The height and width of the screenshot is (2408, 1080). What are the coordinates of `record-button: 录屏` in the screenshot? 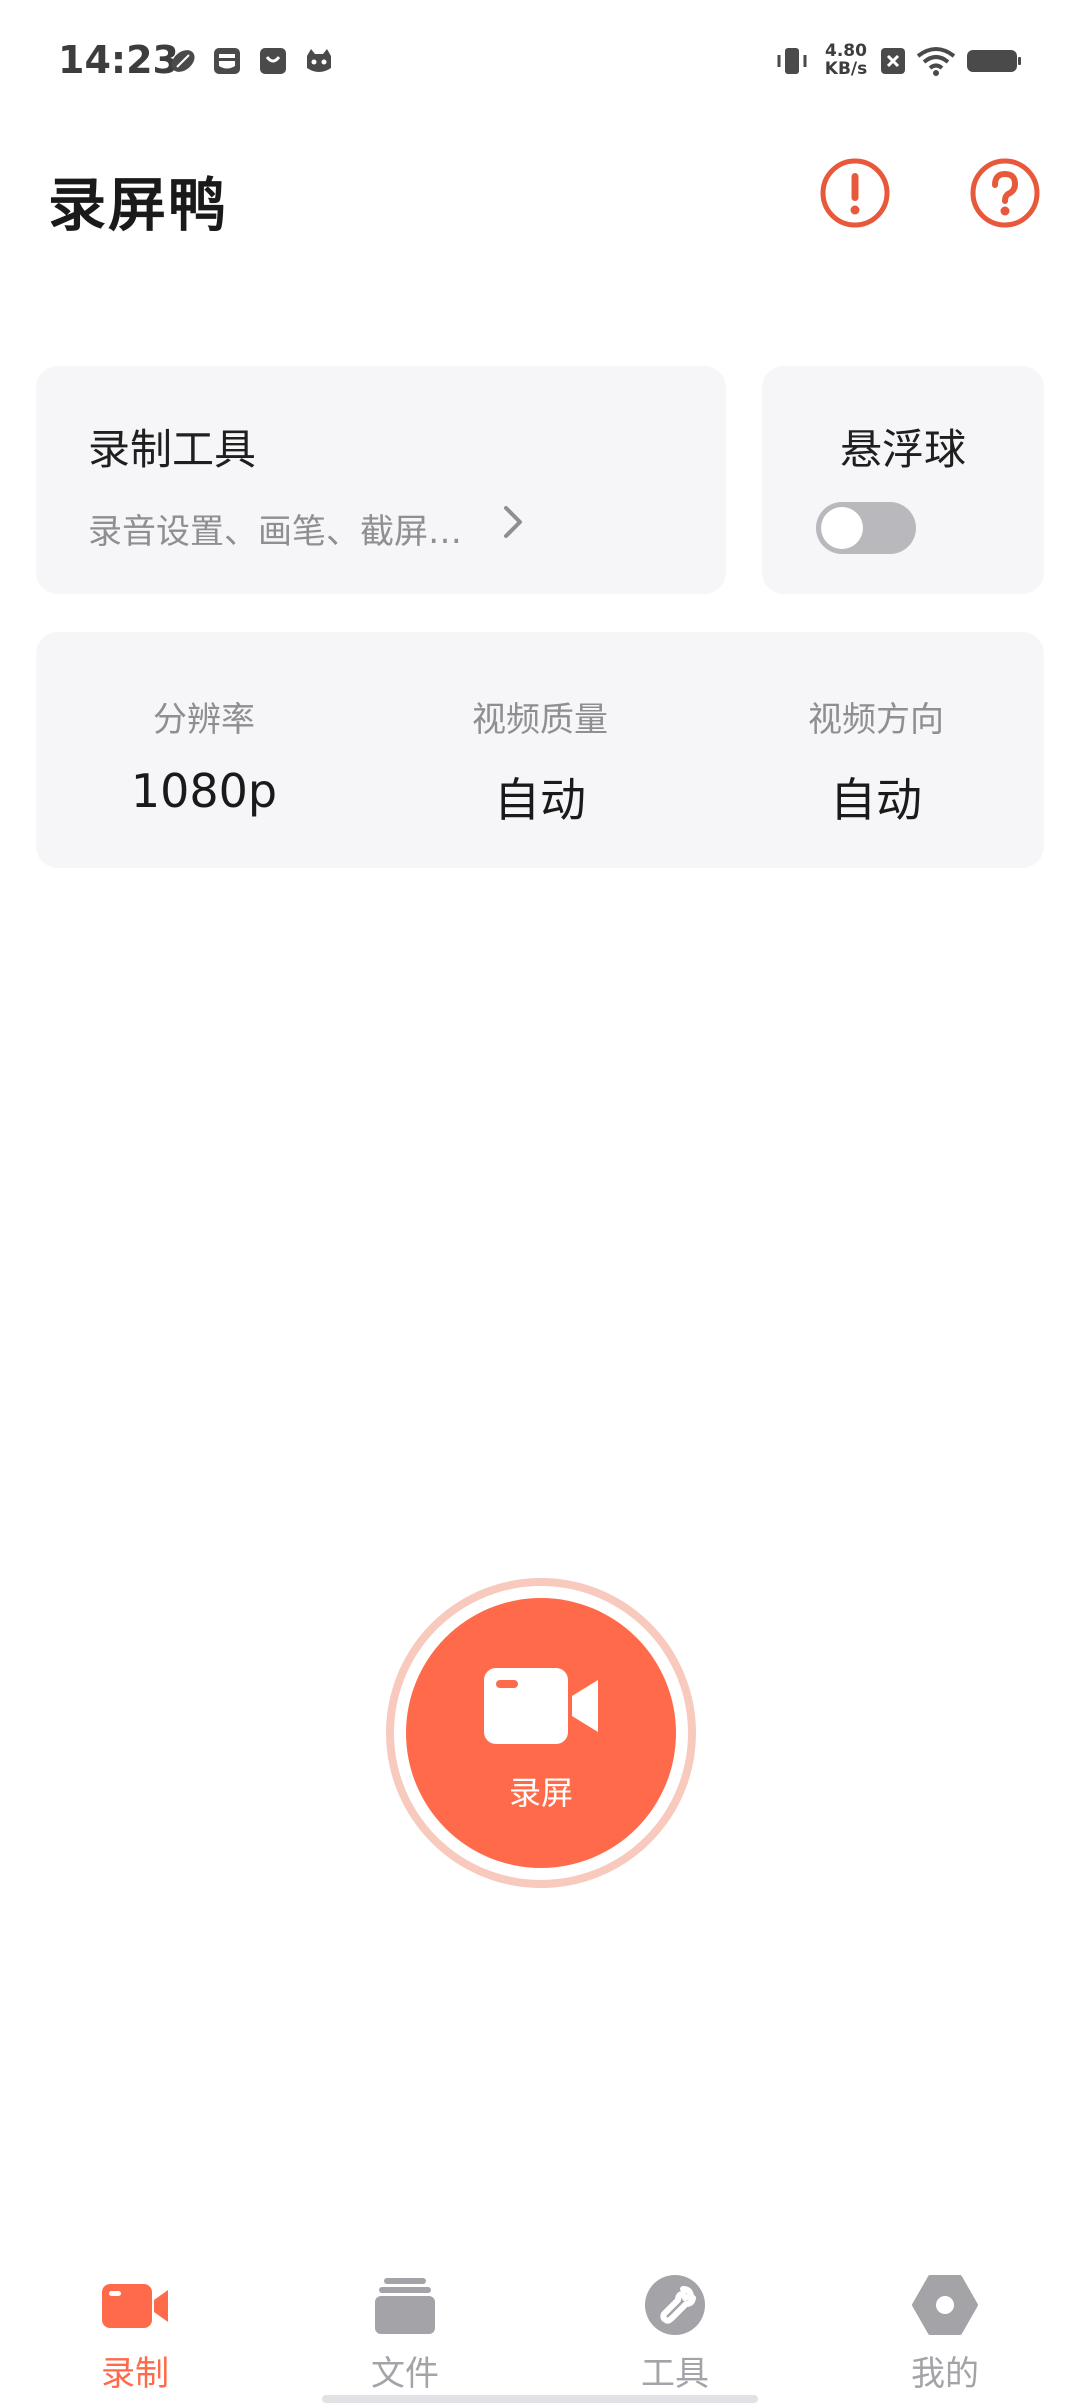 It's located at (541, 1733).